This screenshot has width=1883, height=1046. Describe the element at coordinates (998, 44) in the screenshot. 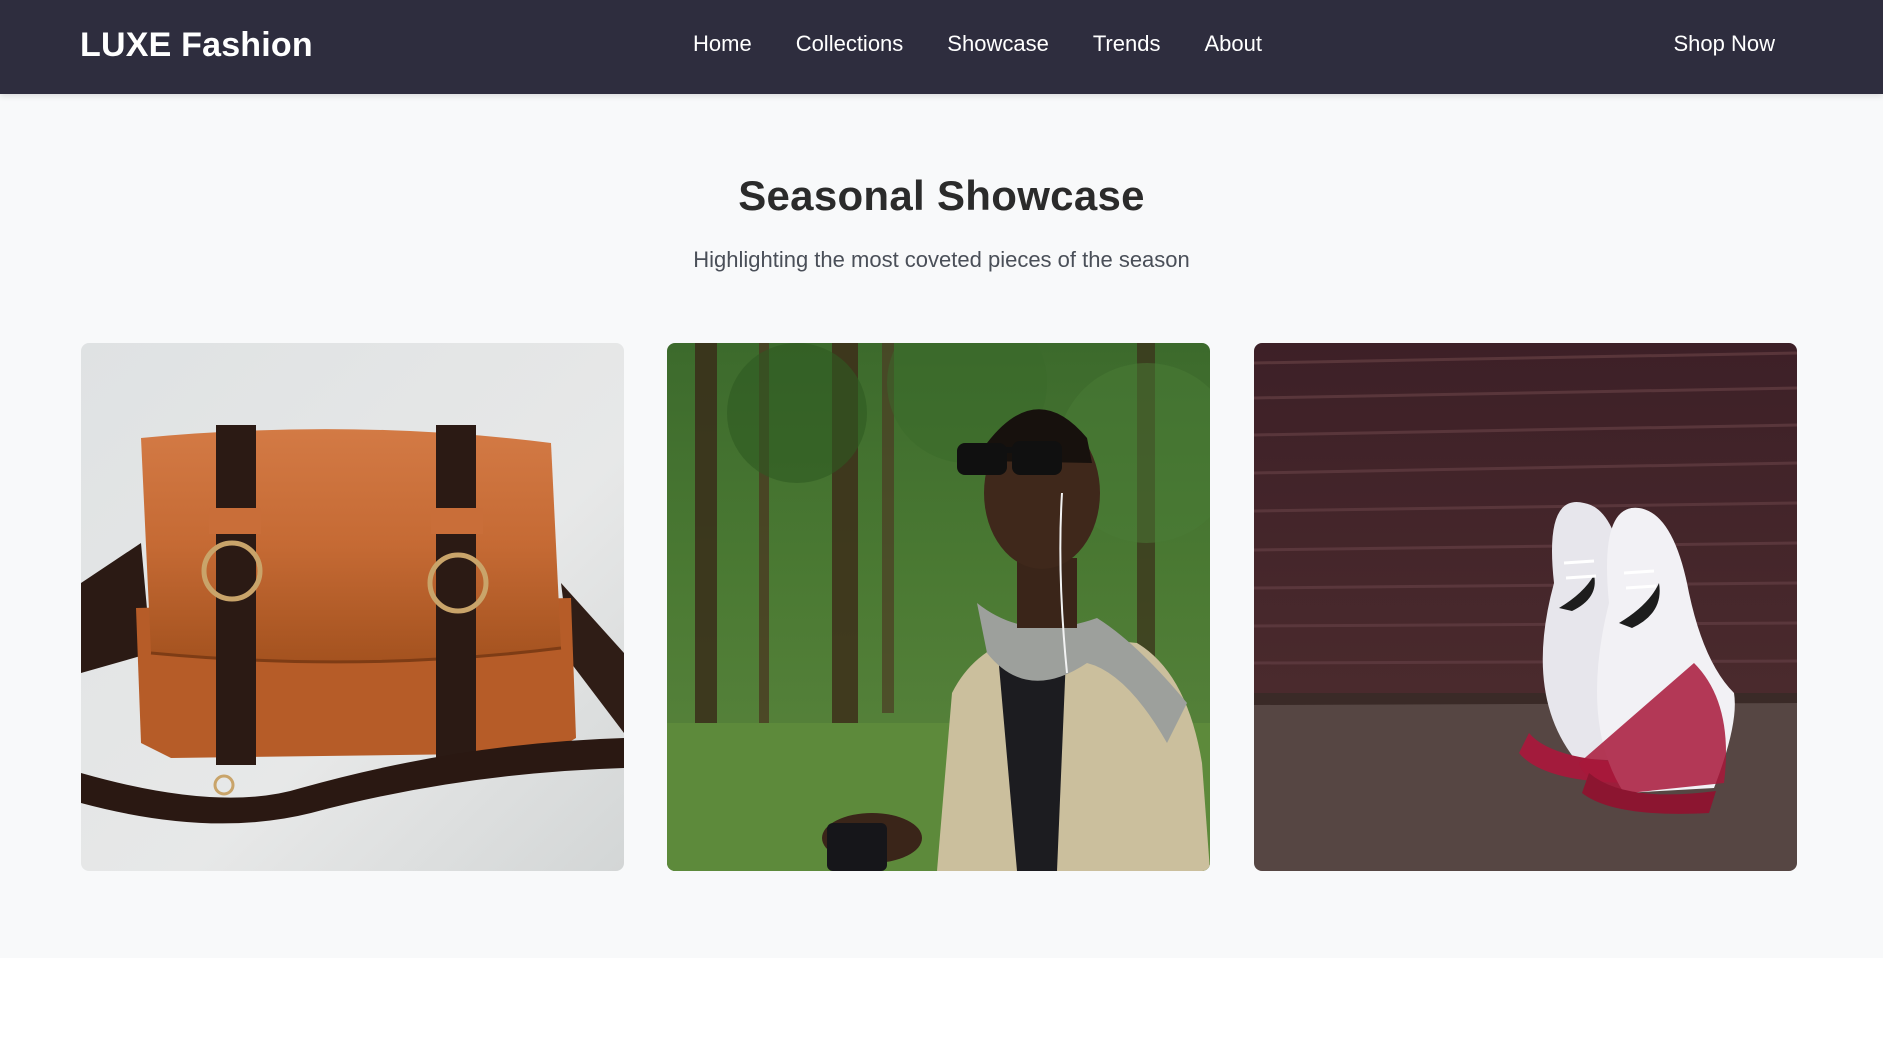

I see `nav-link-showcase: Showcase` at that location.